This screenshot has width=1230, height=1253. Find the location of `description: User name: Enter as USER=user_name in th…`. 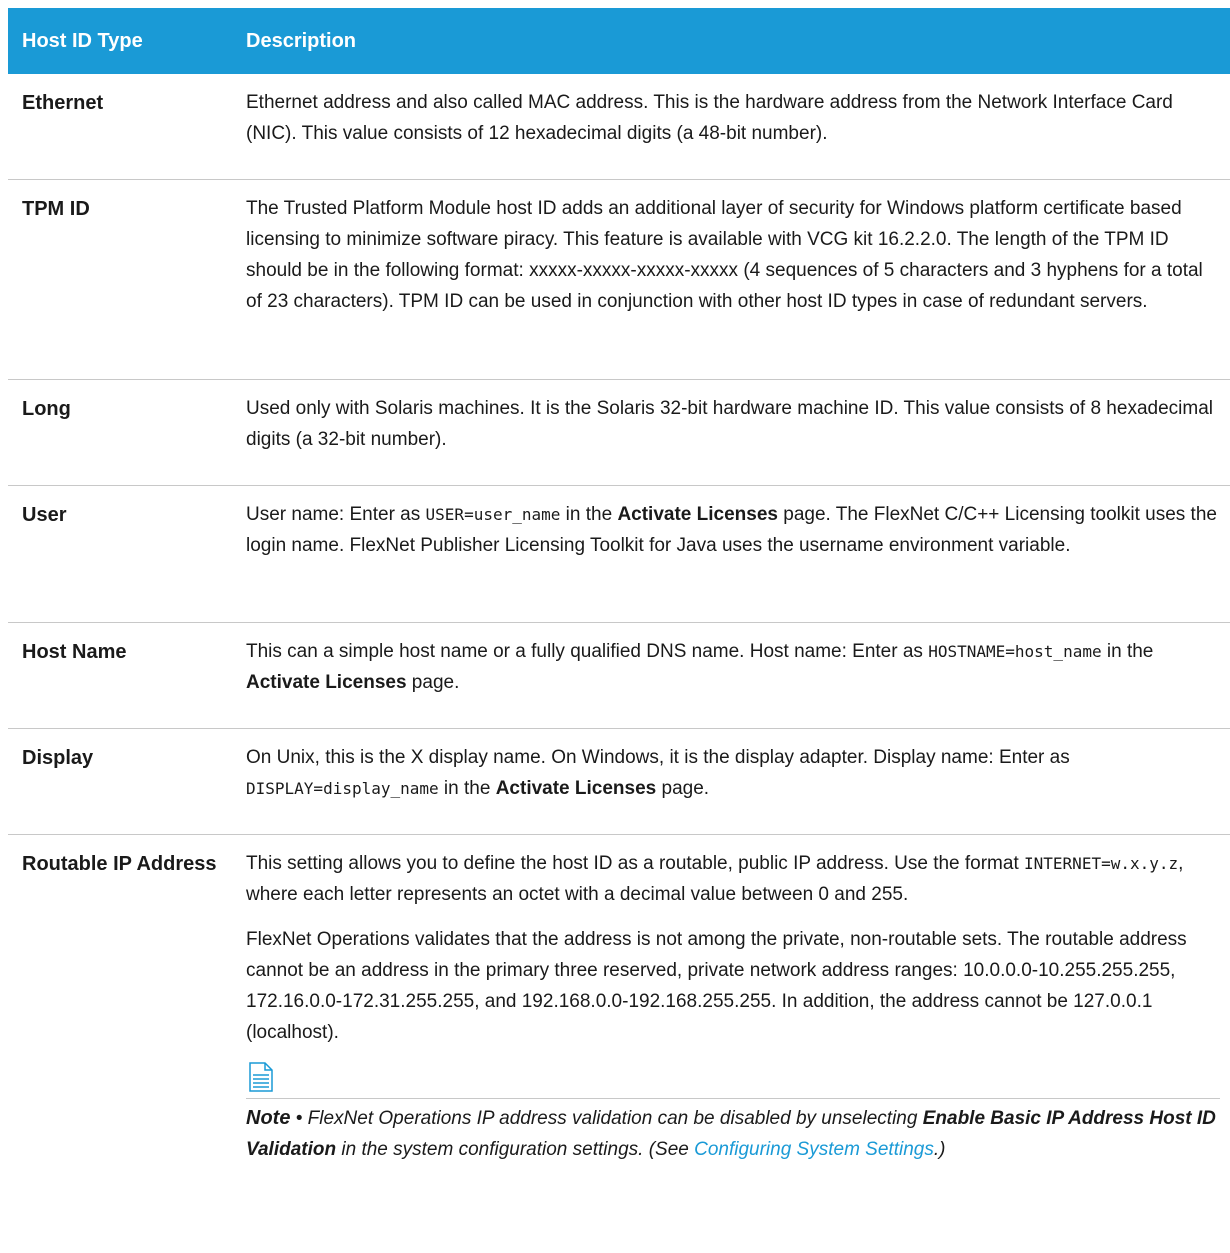

description: User name: Enter as USER=user_name in th… is located at coordinates (734, 554).